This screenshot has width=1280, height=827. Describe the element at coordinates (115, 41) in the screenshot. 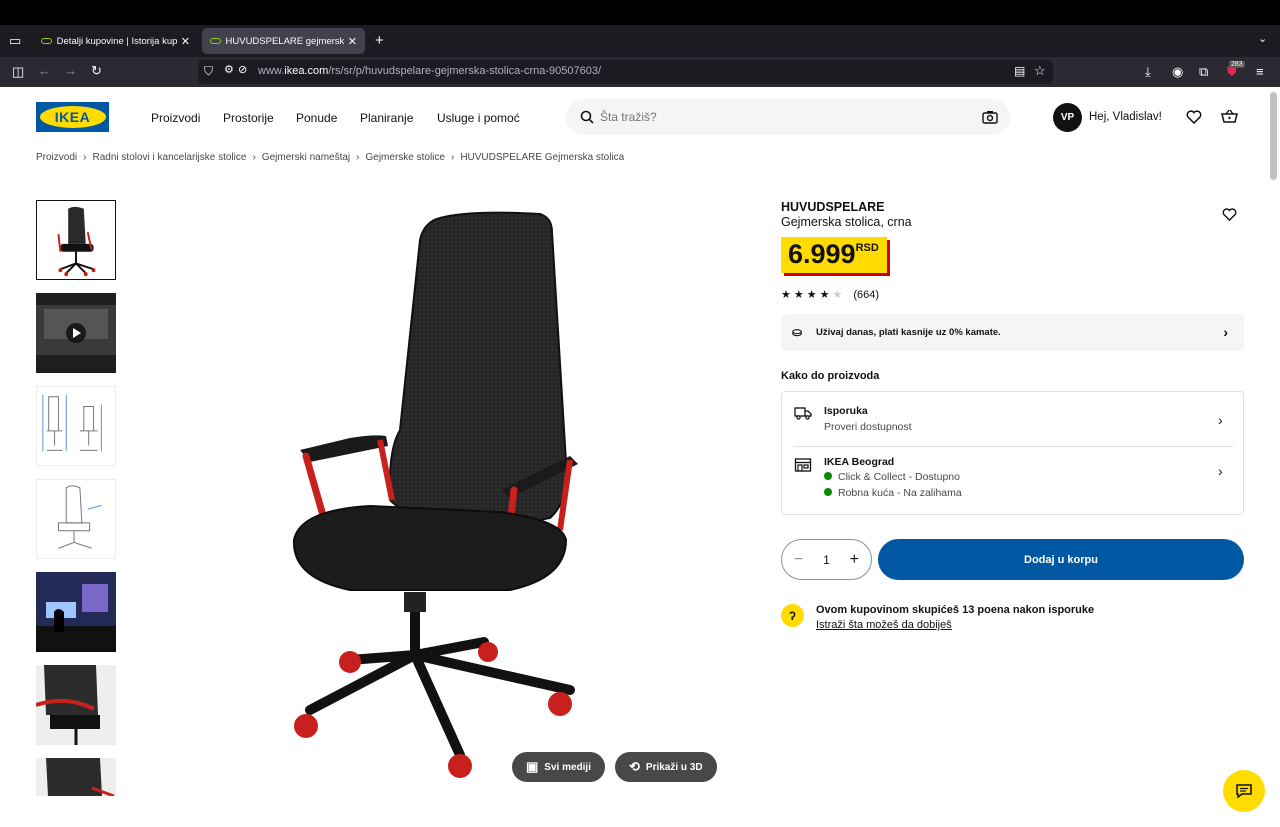

I see `tab-purchase-details: Detalji kupovine | Istorija kupovi ✕` at that location.